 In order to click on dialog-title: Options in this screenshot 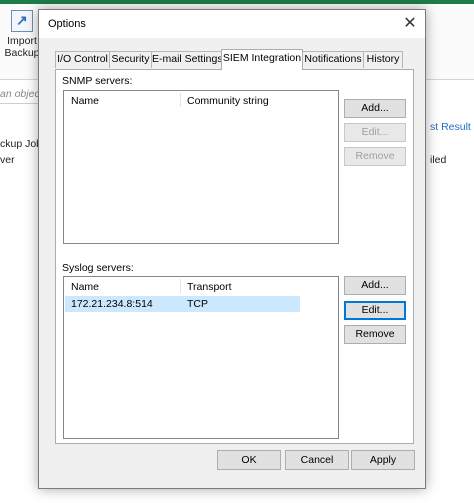, I will do `click(67, 24)`.